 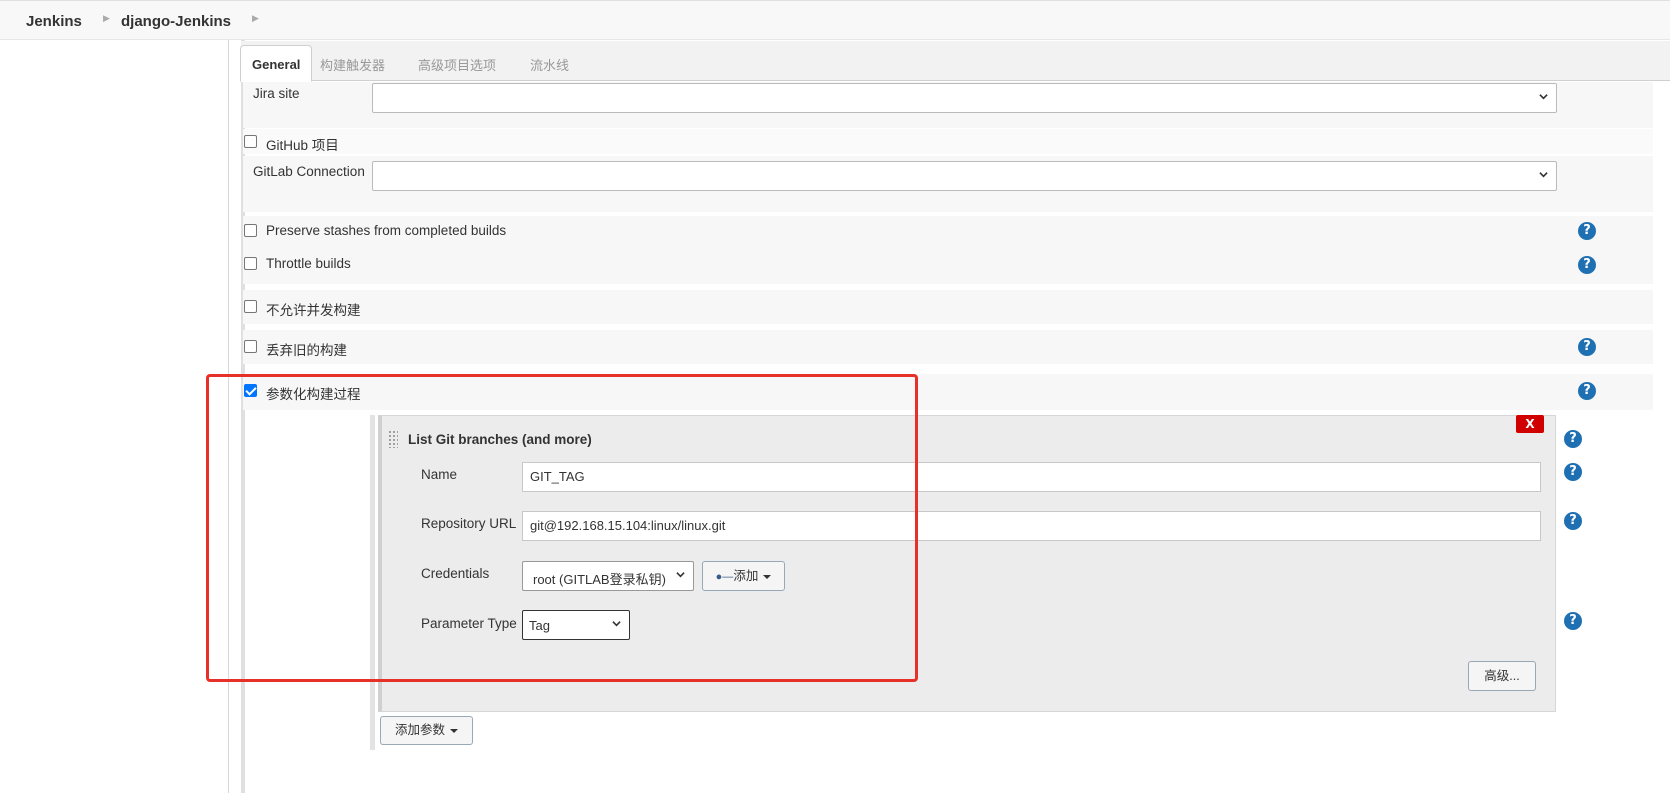 What do you see at coordinates (313, 310) in the screenshot?
I see `no-concurrent-label: 不允许并发构建` at bounding box center [313, 310].